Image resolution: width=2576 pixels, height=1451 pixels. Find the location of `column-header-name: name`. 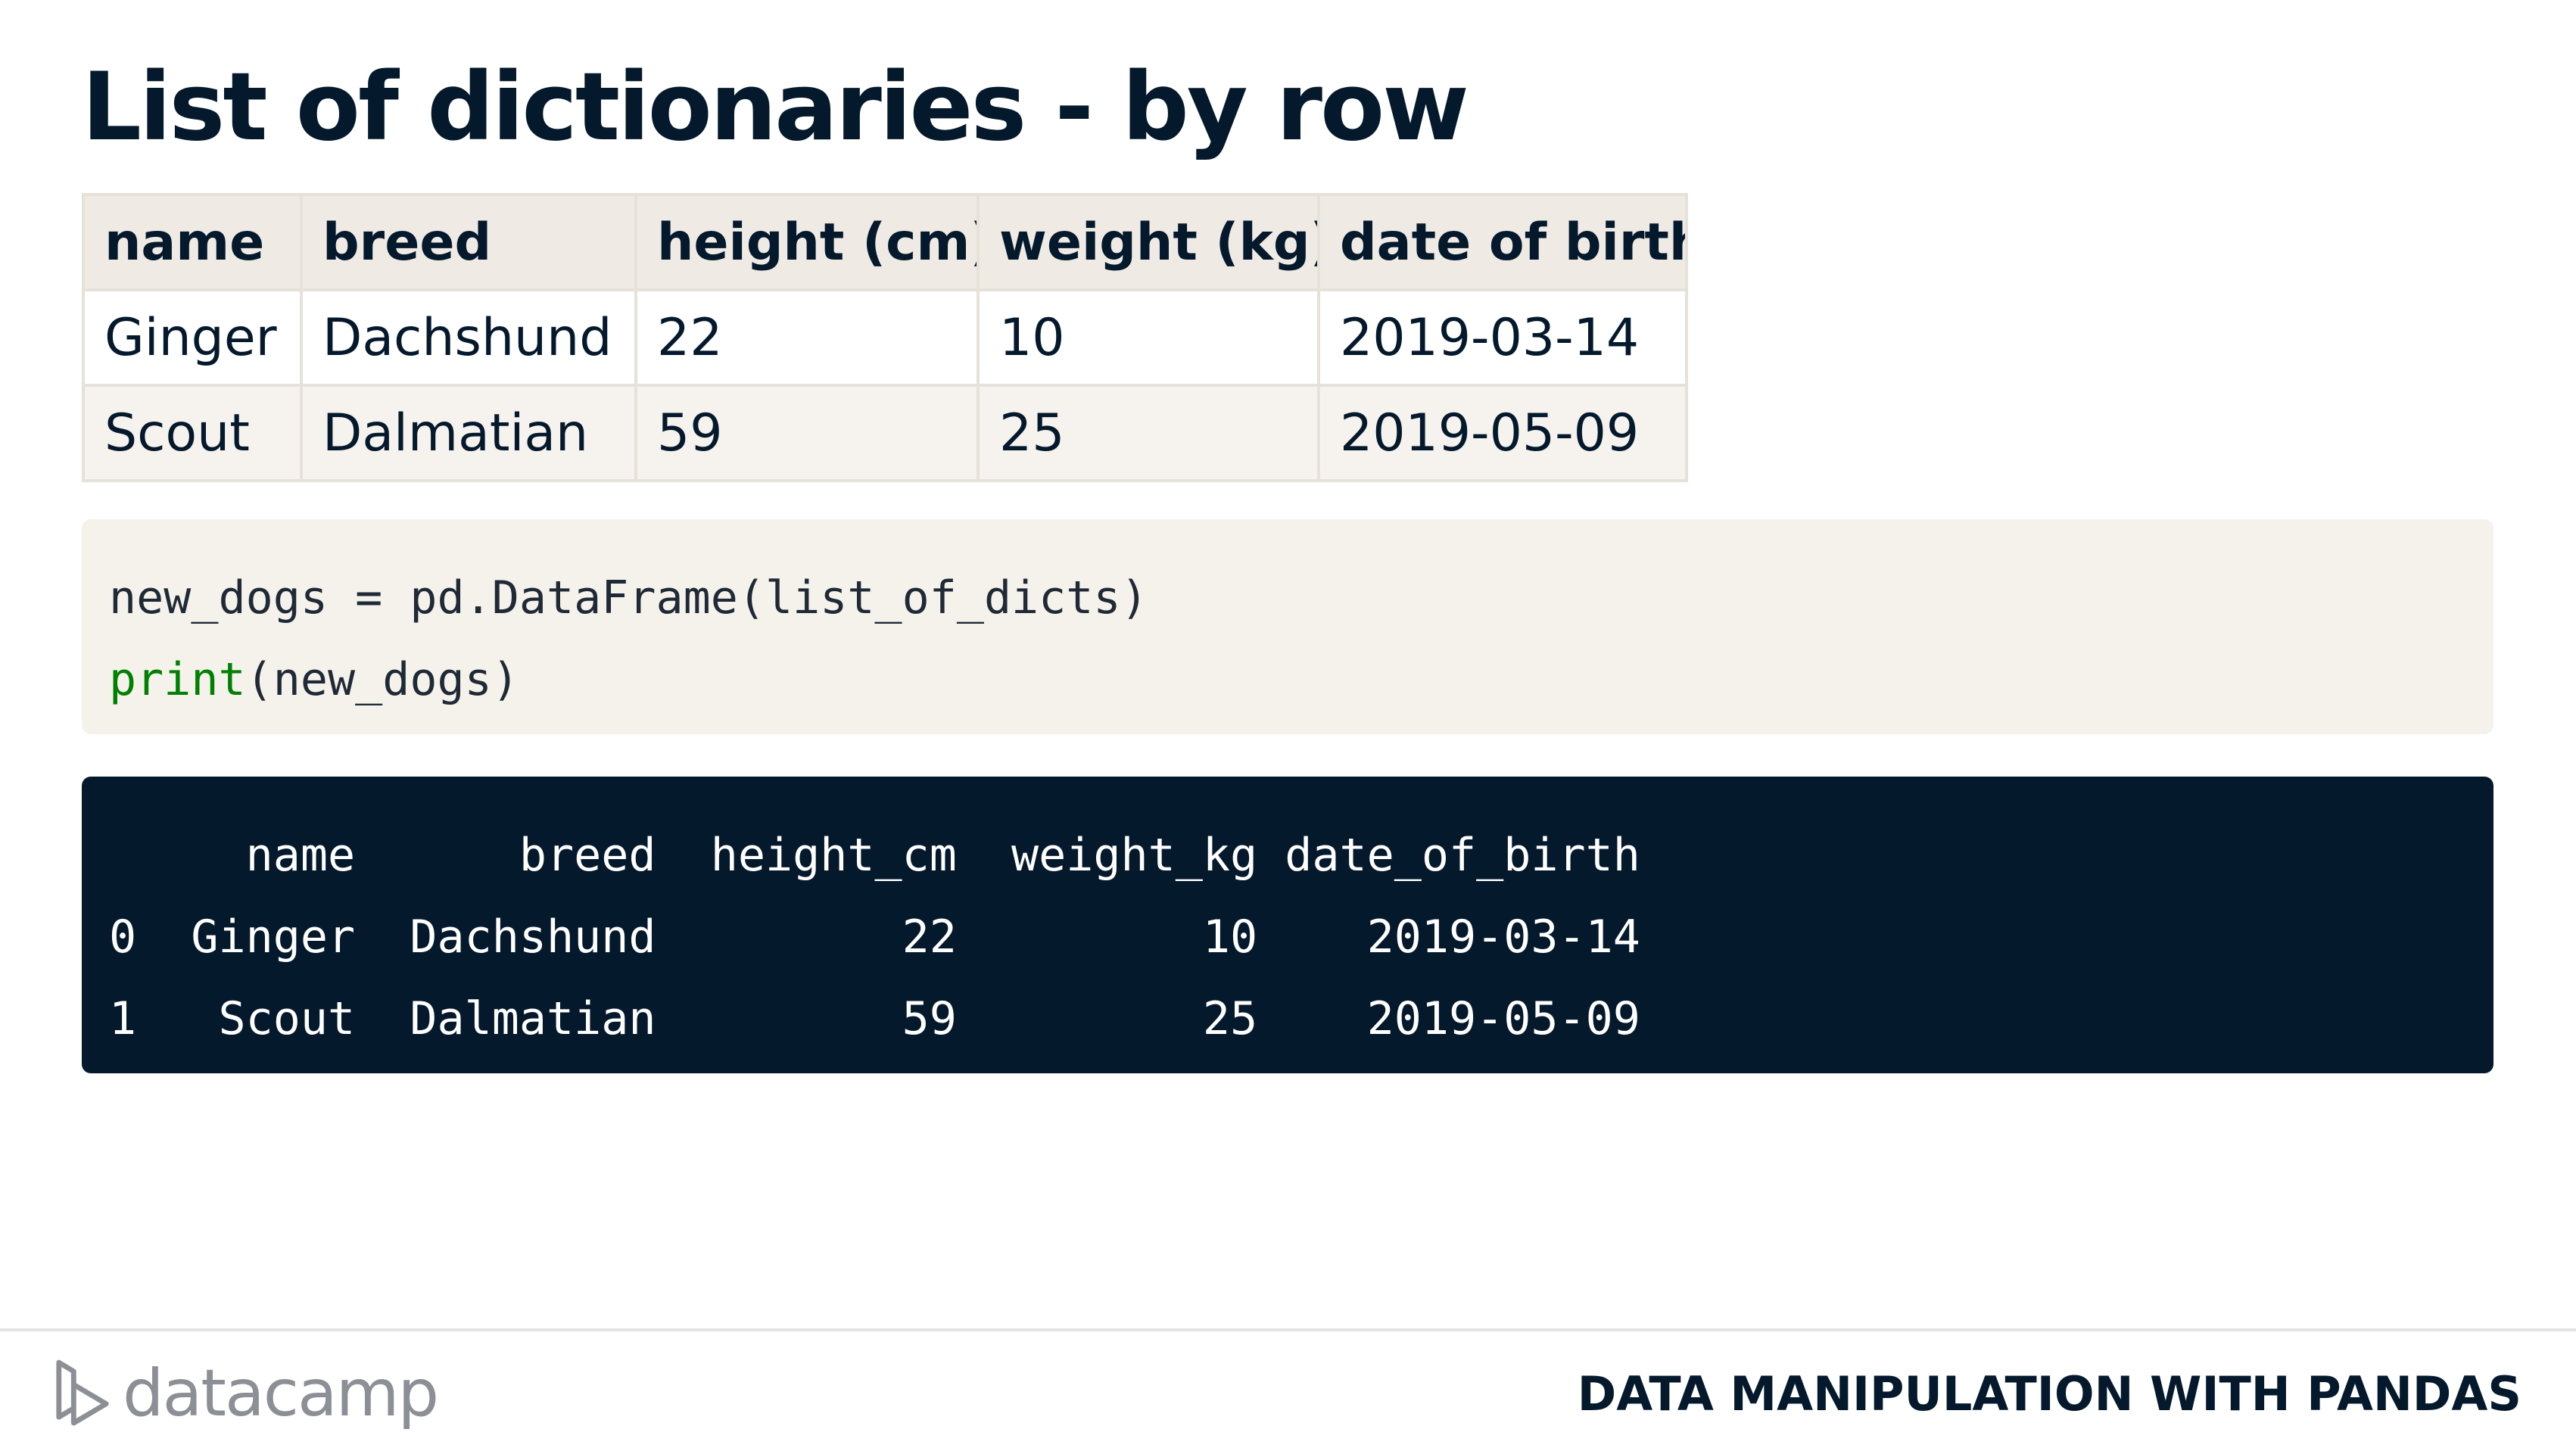

column-header-name: name is located at coordinates (192, 242).